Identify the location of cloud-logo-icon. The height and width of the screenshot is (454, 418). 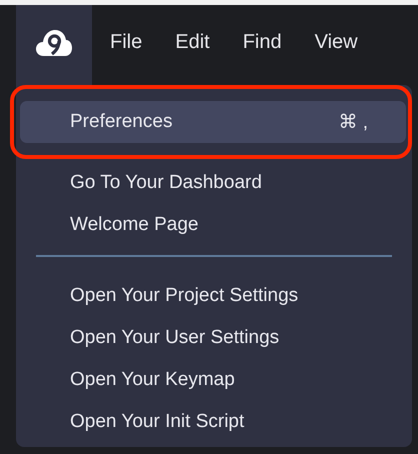
(54, 43).